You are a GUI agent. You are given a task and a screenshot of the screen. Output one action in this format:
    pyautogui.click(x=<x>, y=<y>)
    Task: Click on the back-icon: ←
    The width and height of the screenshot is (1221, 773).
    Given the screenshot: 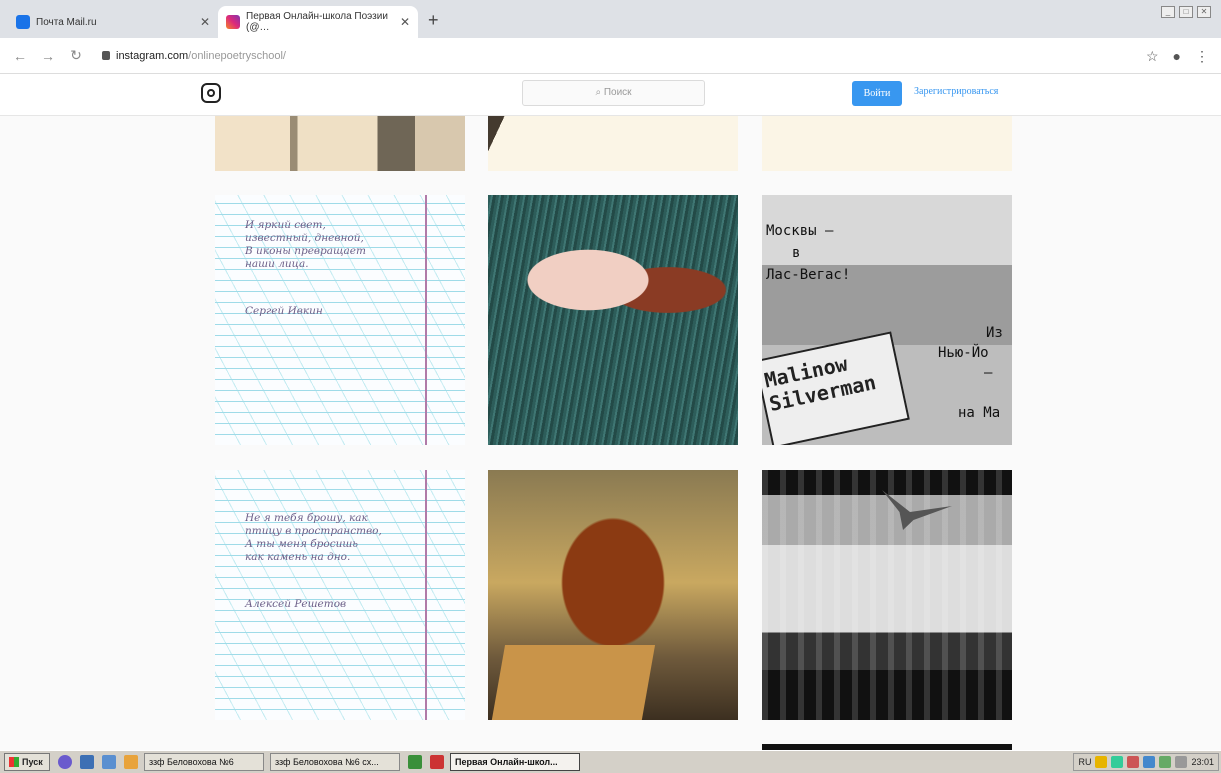 What is the action you would take?
    pyautogui.click(x=20, y=56)
    